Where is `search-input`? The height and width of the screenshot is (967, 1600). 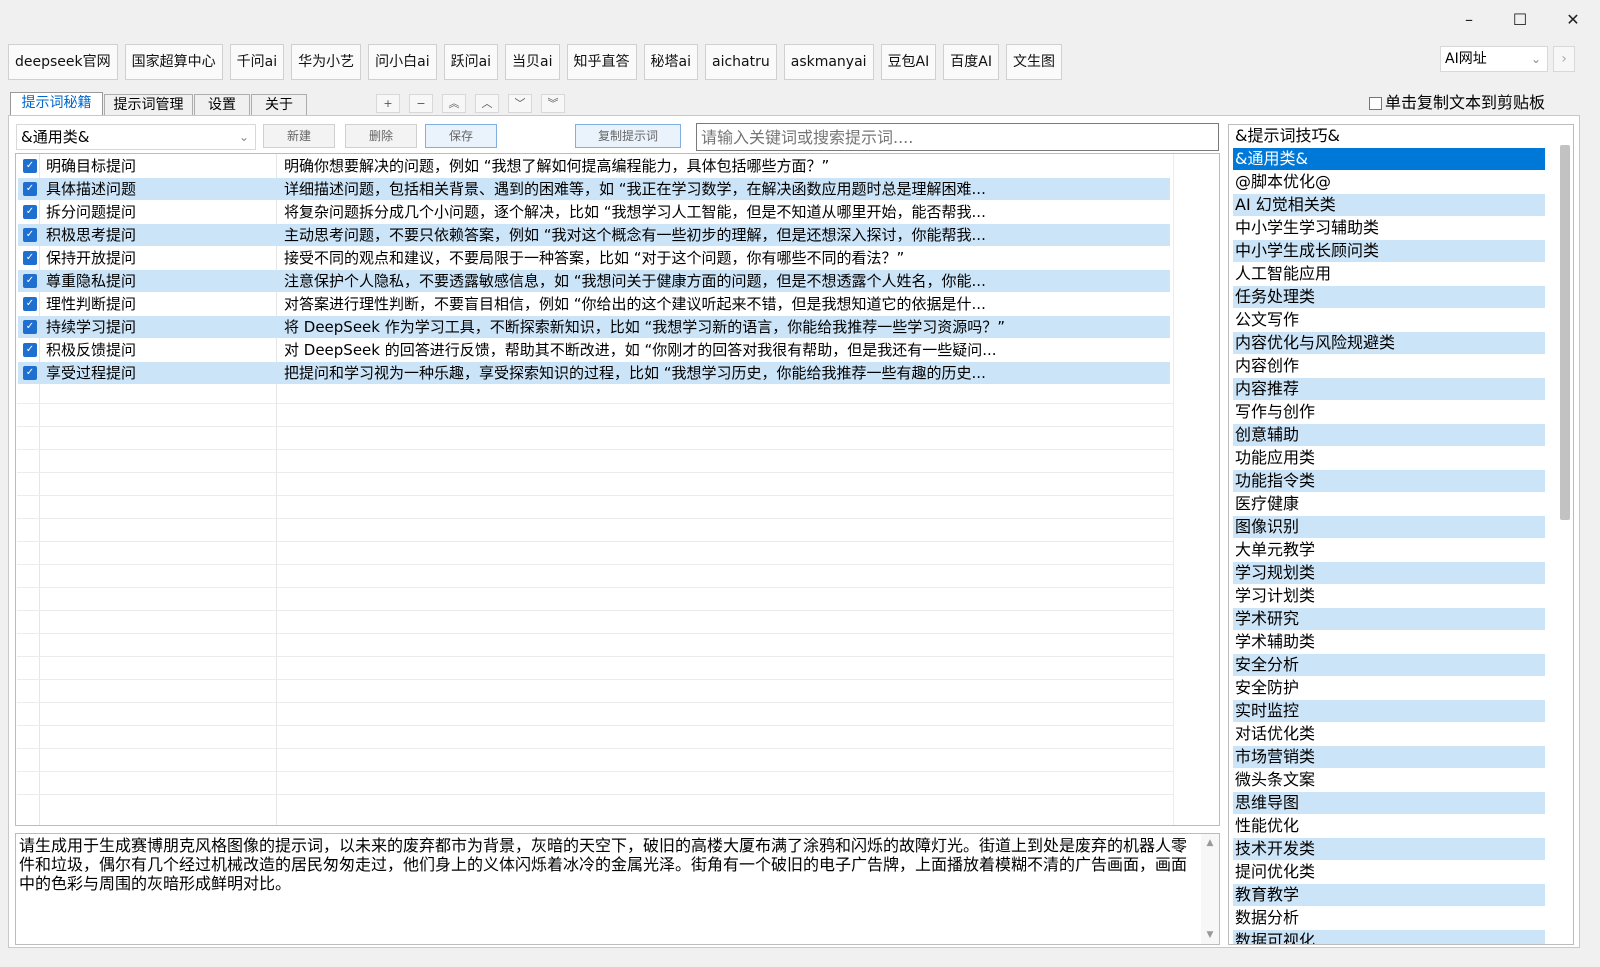 search-input is located at coordinates (957, 137).